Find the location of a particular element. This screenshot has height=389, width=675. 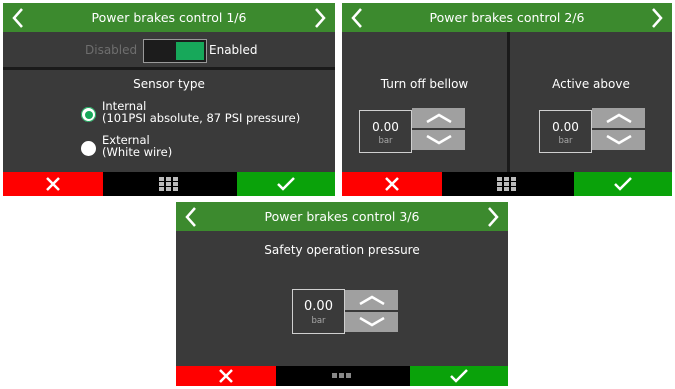

panel-header: Power brakes control 3/6 is located at coordinates (342, 216).